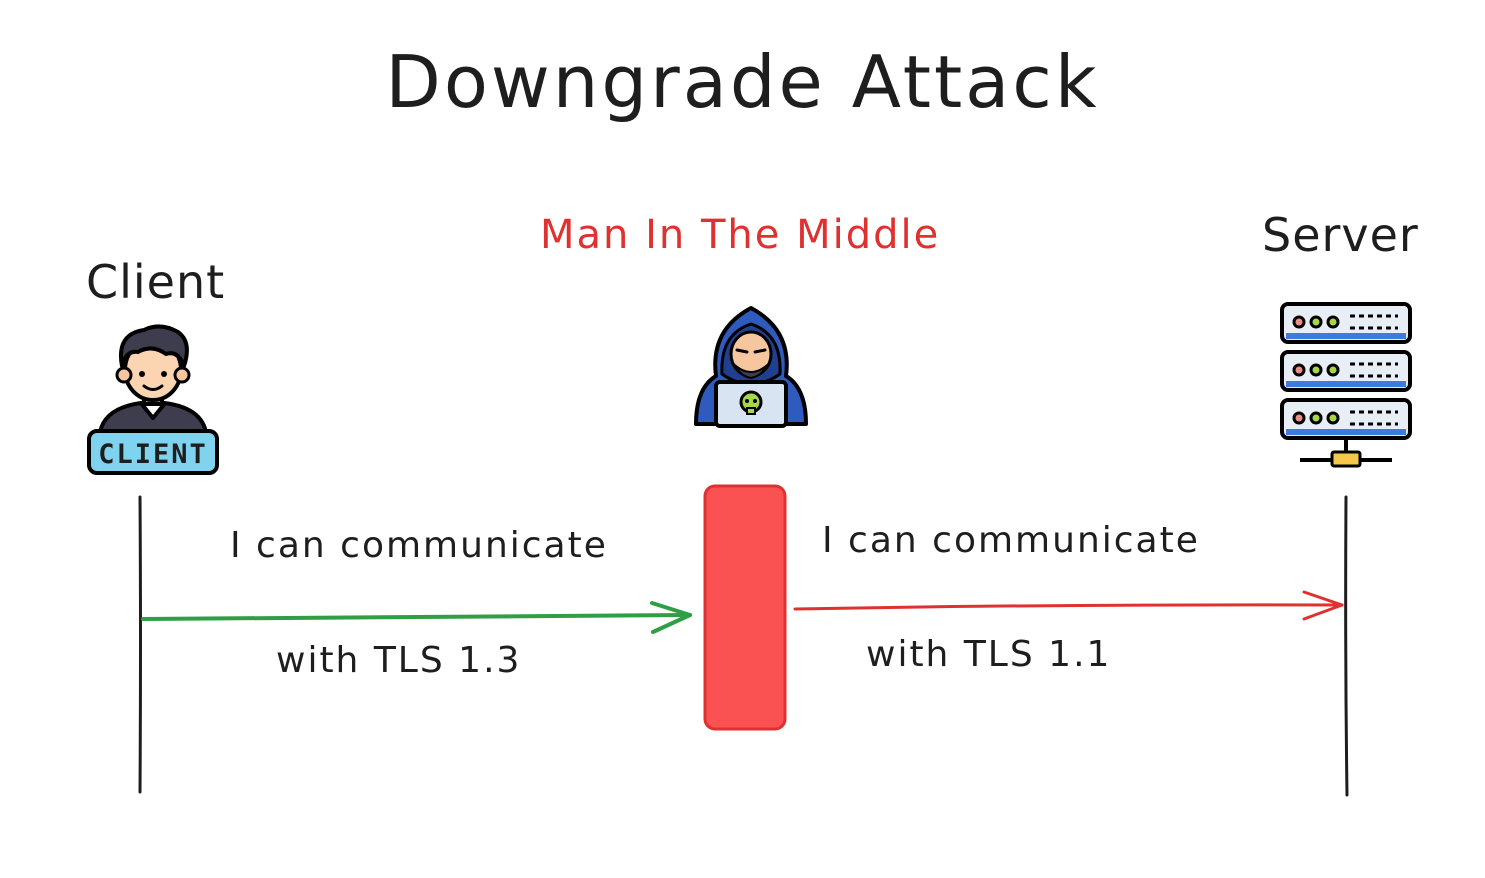 This screenshot has height=878, width=1485. What do you see at coordinates (1011, 540) in the screenshot?
I see `message-2-line-1: I can communicate` at bounding box center [1011, 540].